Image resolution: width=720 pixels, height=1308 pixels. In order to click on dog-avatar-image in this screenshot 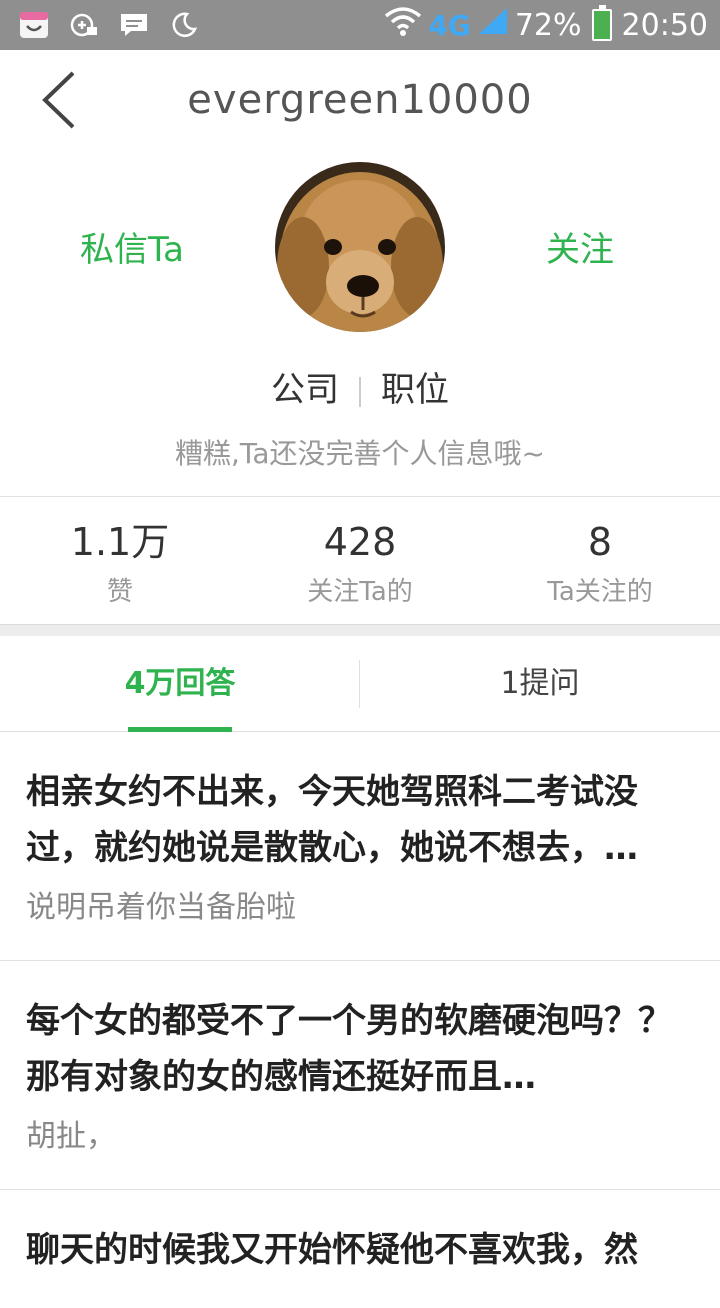, I will do `click(360, 247)`.